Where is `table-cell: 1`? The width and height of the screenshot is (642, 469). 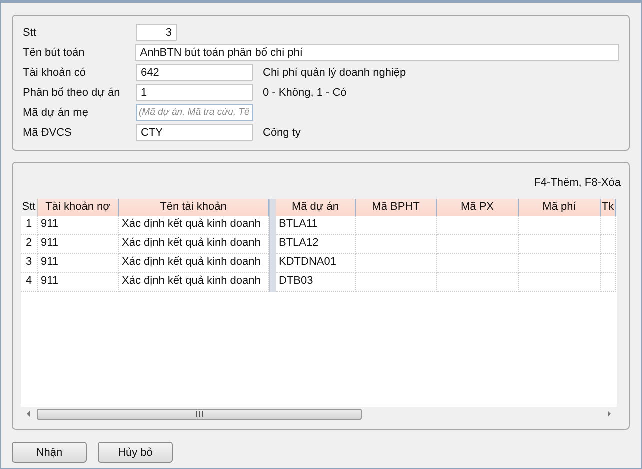 table-cell: 1 is located at coordinates (29, 225).